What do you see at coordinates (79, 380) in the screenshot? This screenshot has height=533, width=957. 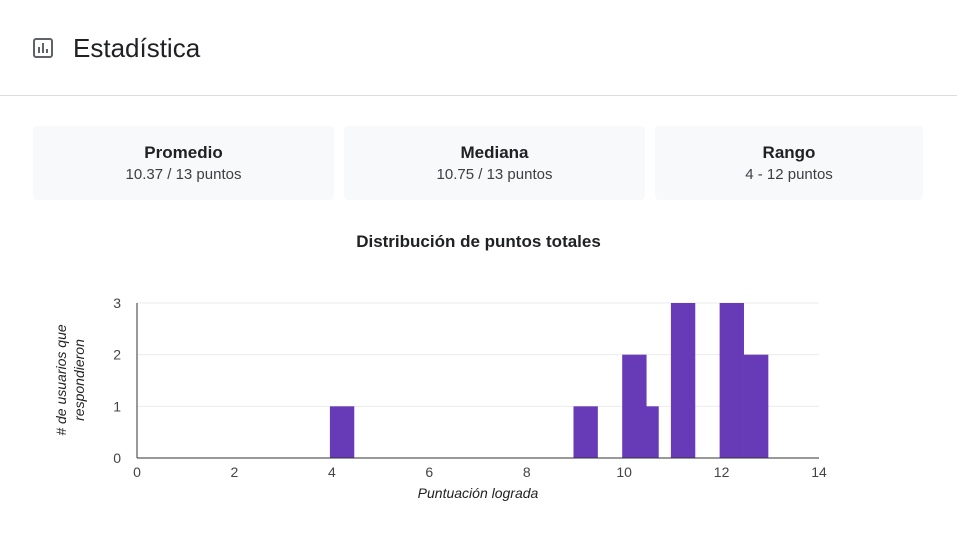 I see `y-axis-label: respondieron` at bounding box center [79, 380].